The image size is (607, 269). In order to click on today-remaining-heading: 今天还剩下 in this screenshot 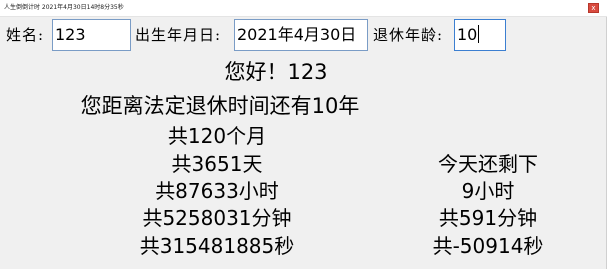, I will do `click(488, 164)`.